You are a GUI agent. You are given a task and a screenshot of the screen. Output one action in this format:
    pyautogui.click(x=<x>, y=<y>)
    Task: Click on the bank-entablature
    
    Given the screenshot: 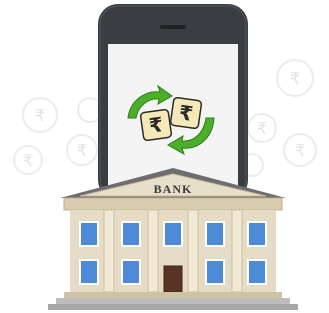 What is the action you would take?
    pyautogui.click(x=173, y=204)
    